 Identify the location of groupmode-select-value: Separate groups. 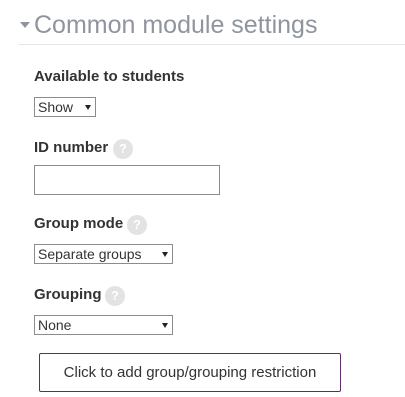
(90, 254).